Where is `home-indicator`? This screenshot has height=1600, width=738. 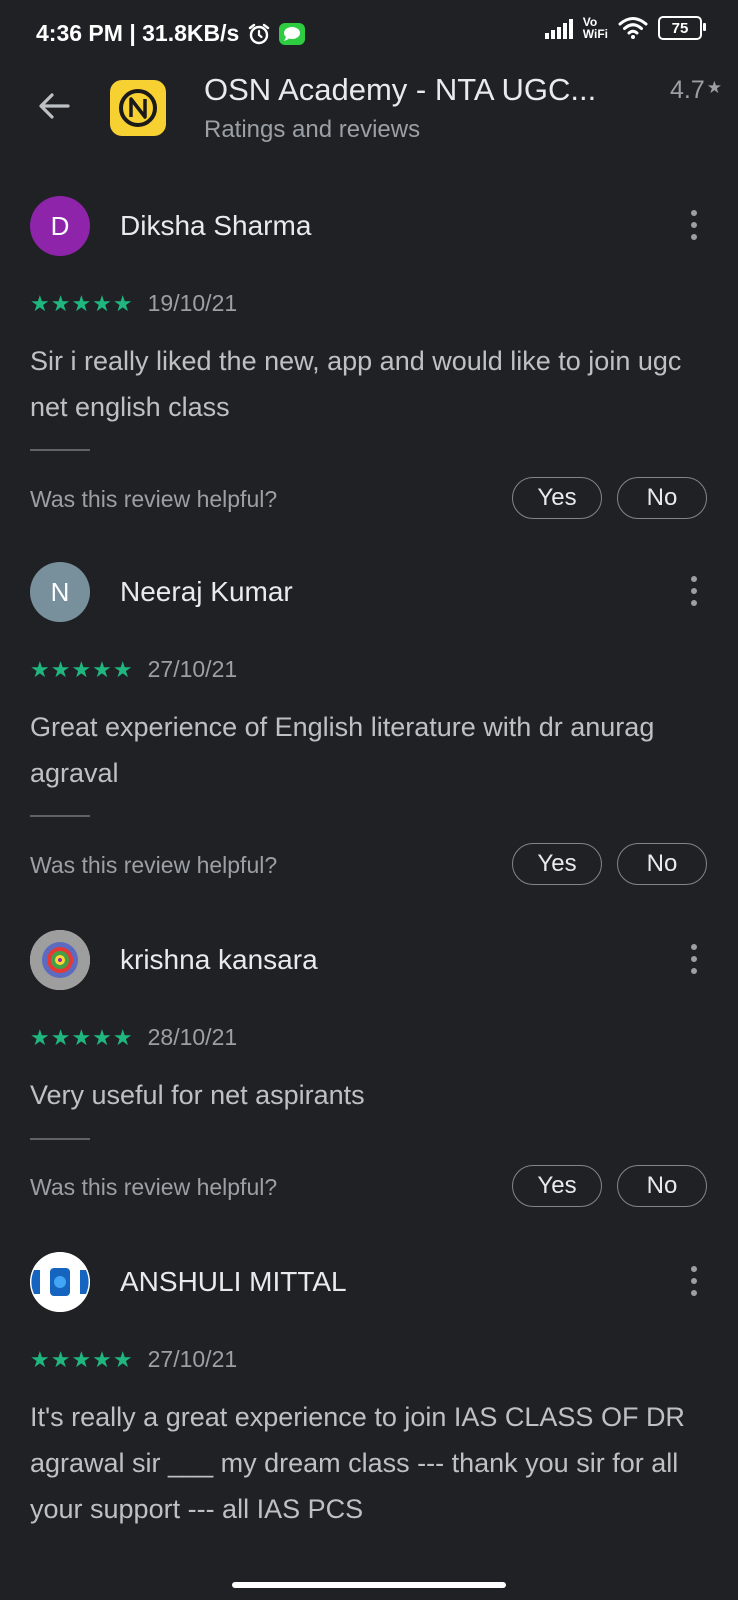
home-indicator is located at coordinates (369, 1585).